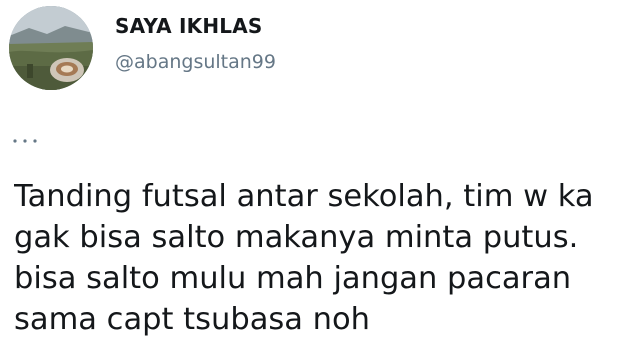 This screenshot has width=640, height=360. What do you see at coordinates (25, 141) in the screenshot?
I see `ellipsis-dots-icon` at bounding box center [25, 141].